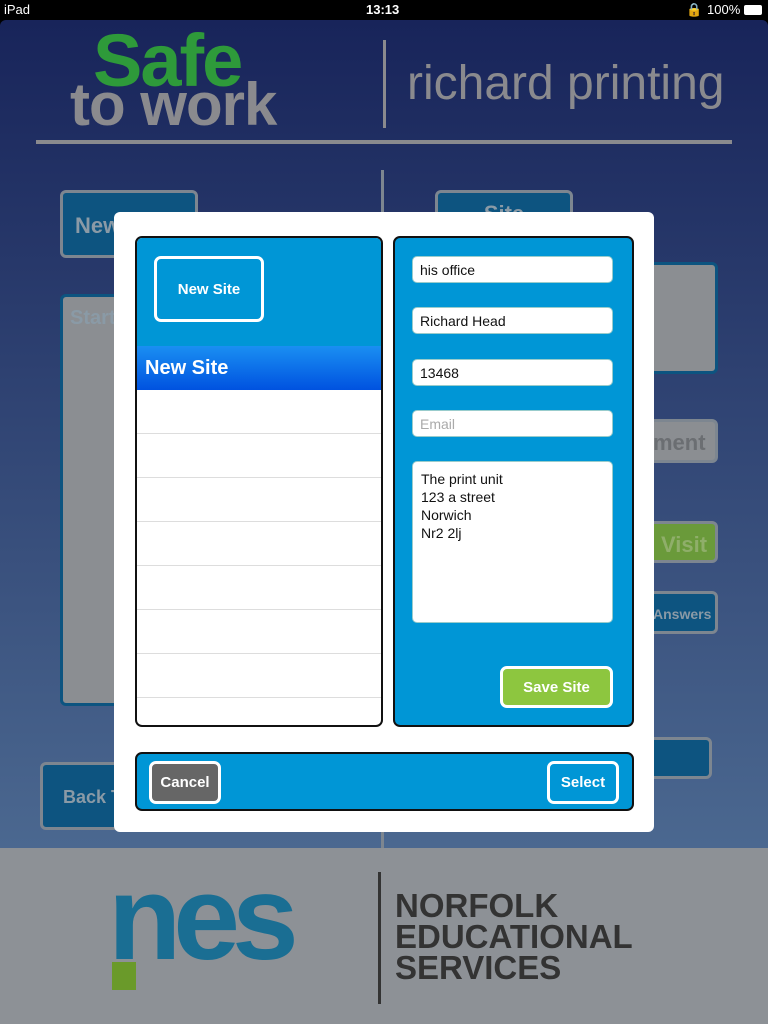 This screenshot has width=768, height=1024. I want to click on logo-to-work: to work, so click(173, 104).